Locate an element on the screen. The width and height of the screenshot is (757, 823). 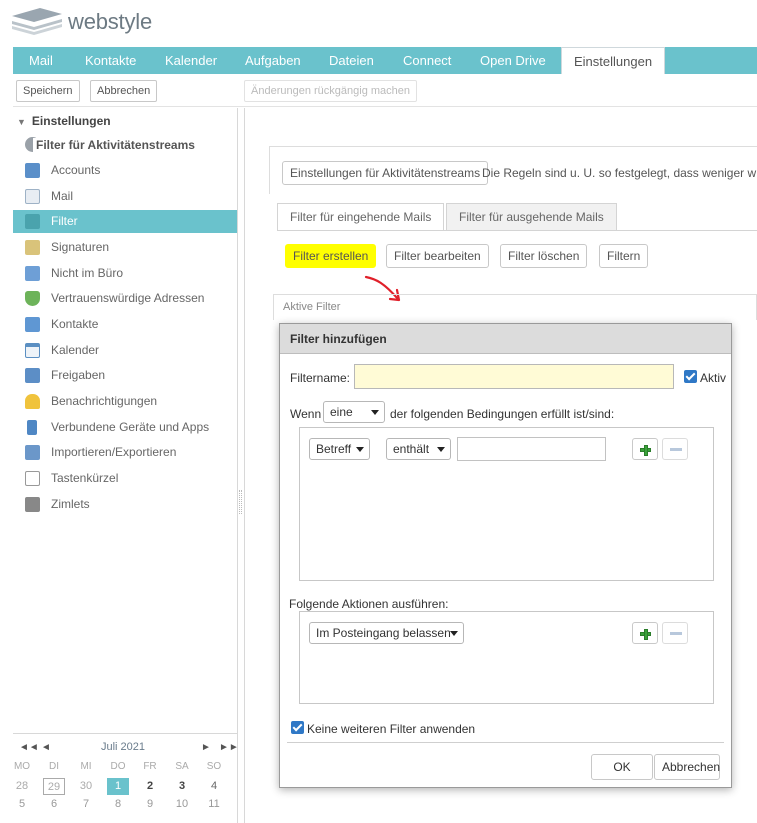
calendar-day: 11 is located at coordinates (214, 804).